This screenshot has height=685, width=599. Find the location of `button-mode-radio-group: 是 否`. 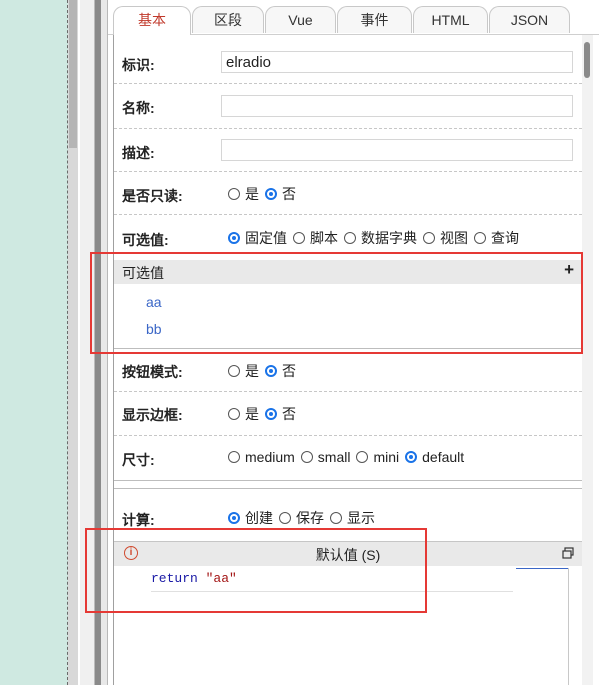

button-mode-radio-group: 是 否 is located at coordinates (265, 371).